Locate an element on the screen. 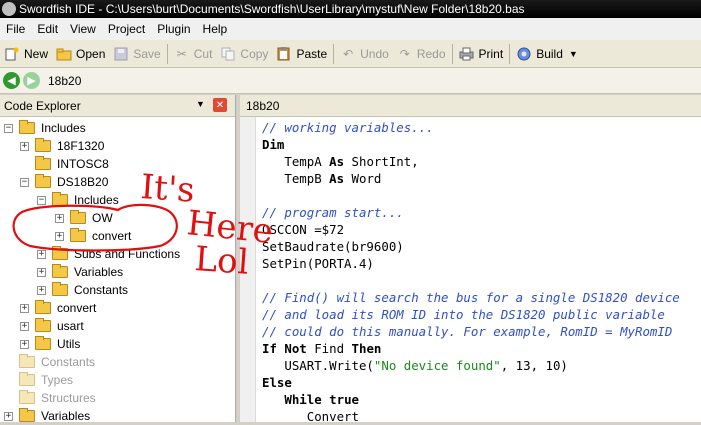 The height and width of the screenshot is (425, 701). copy-button: Copy is located at coordinates (244, 54).